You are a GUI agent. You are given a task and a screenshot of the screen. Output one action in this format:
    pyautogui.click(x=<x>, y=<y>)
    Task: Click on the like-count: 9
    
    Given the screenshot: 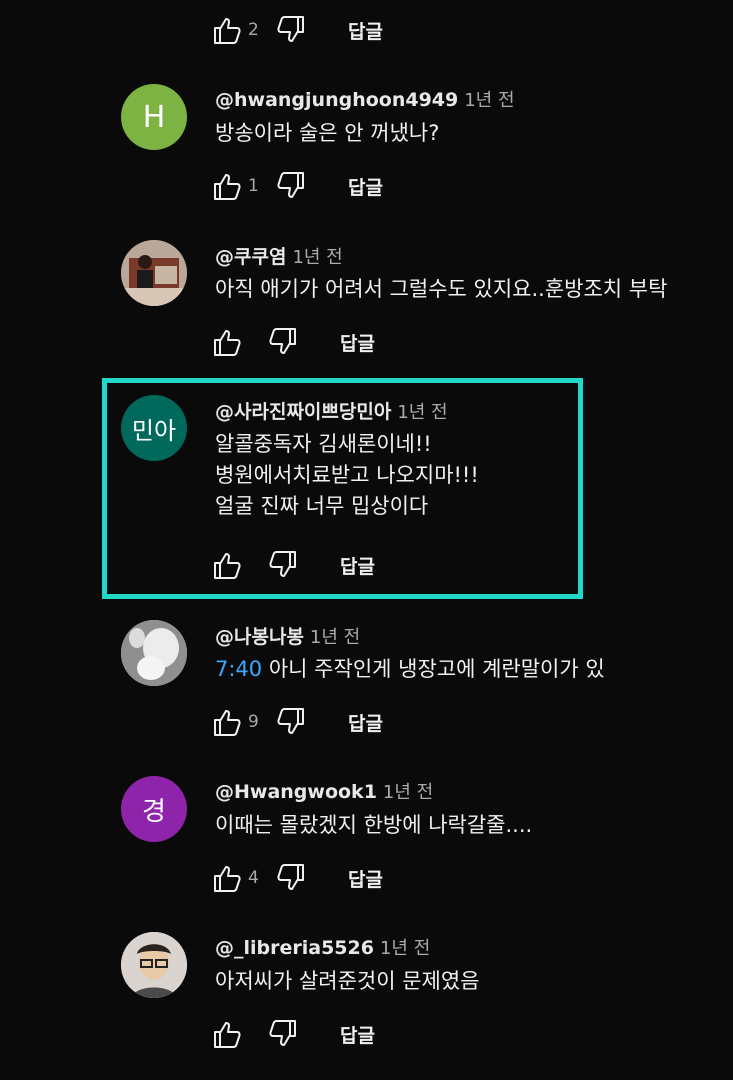 What is the action you would take?
    pyautogui.click(x=253, y=722)
    